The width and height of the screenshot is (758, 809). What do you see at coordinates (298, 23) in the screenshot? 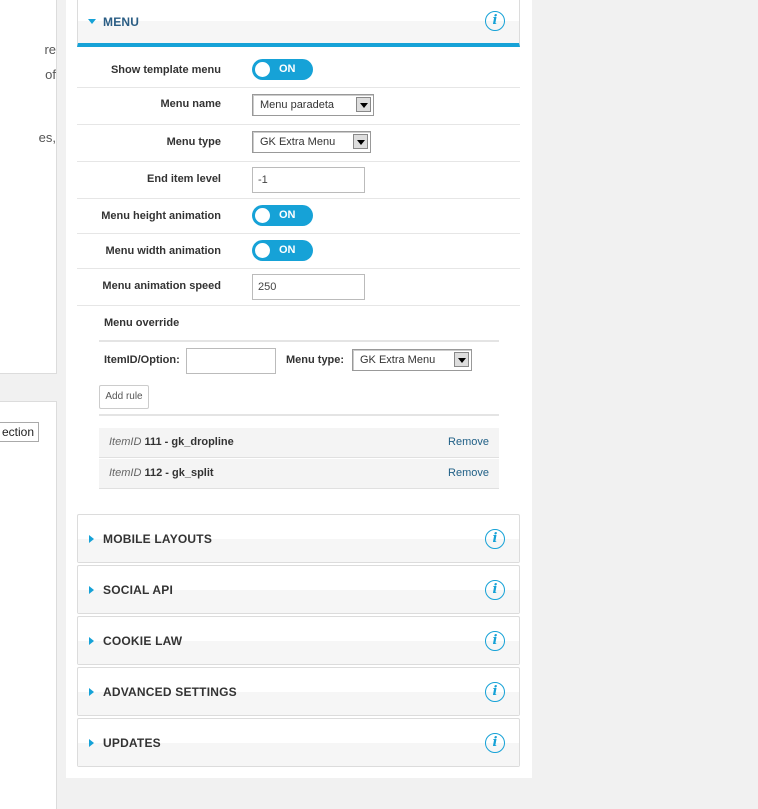
I see `menu-section-header: MENU i` at bounding box center [298, 23].